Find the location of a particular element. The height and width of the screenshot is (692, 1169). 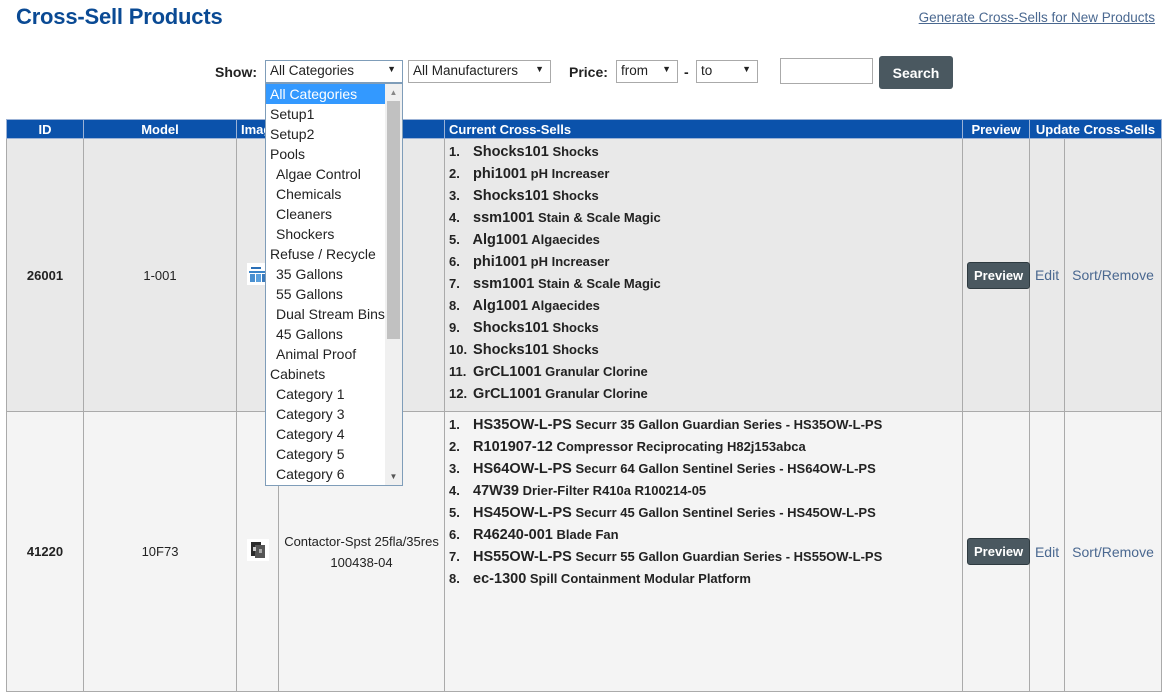

cross-sell-item: 6. phi1001 pH Increaser is located at coordinates (703, 262).